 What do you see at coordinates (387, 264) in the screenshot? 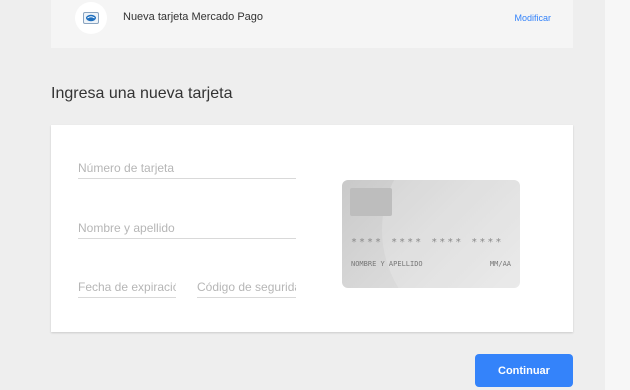
I see `card-preview-holder: NOMBRE Y APELLIDO` at bounding box center [387, 264].